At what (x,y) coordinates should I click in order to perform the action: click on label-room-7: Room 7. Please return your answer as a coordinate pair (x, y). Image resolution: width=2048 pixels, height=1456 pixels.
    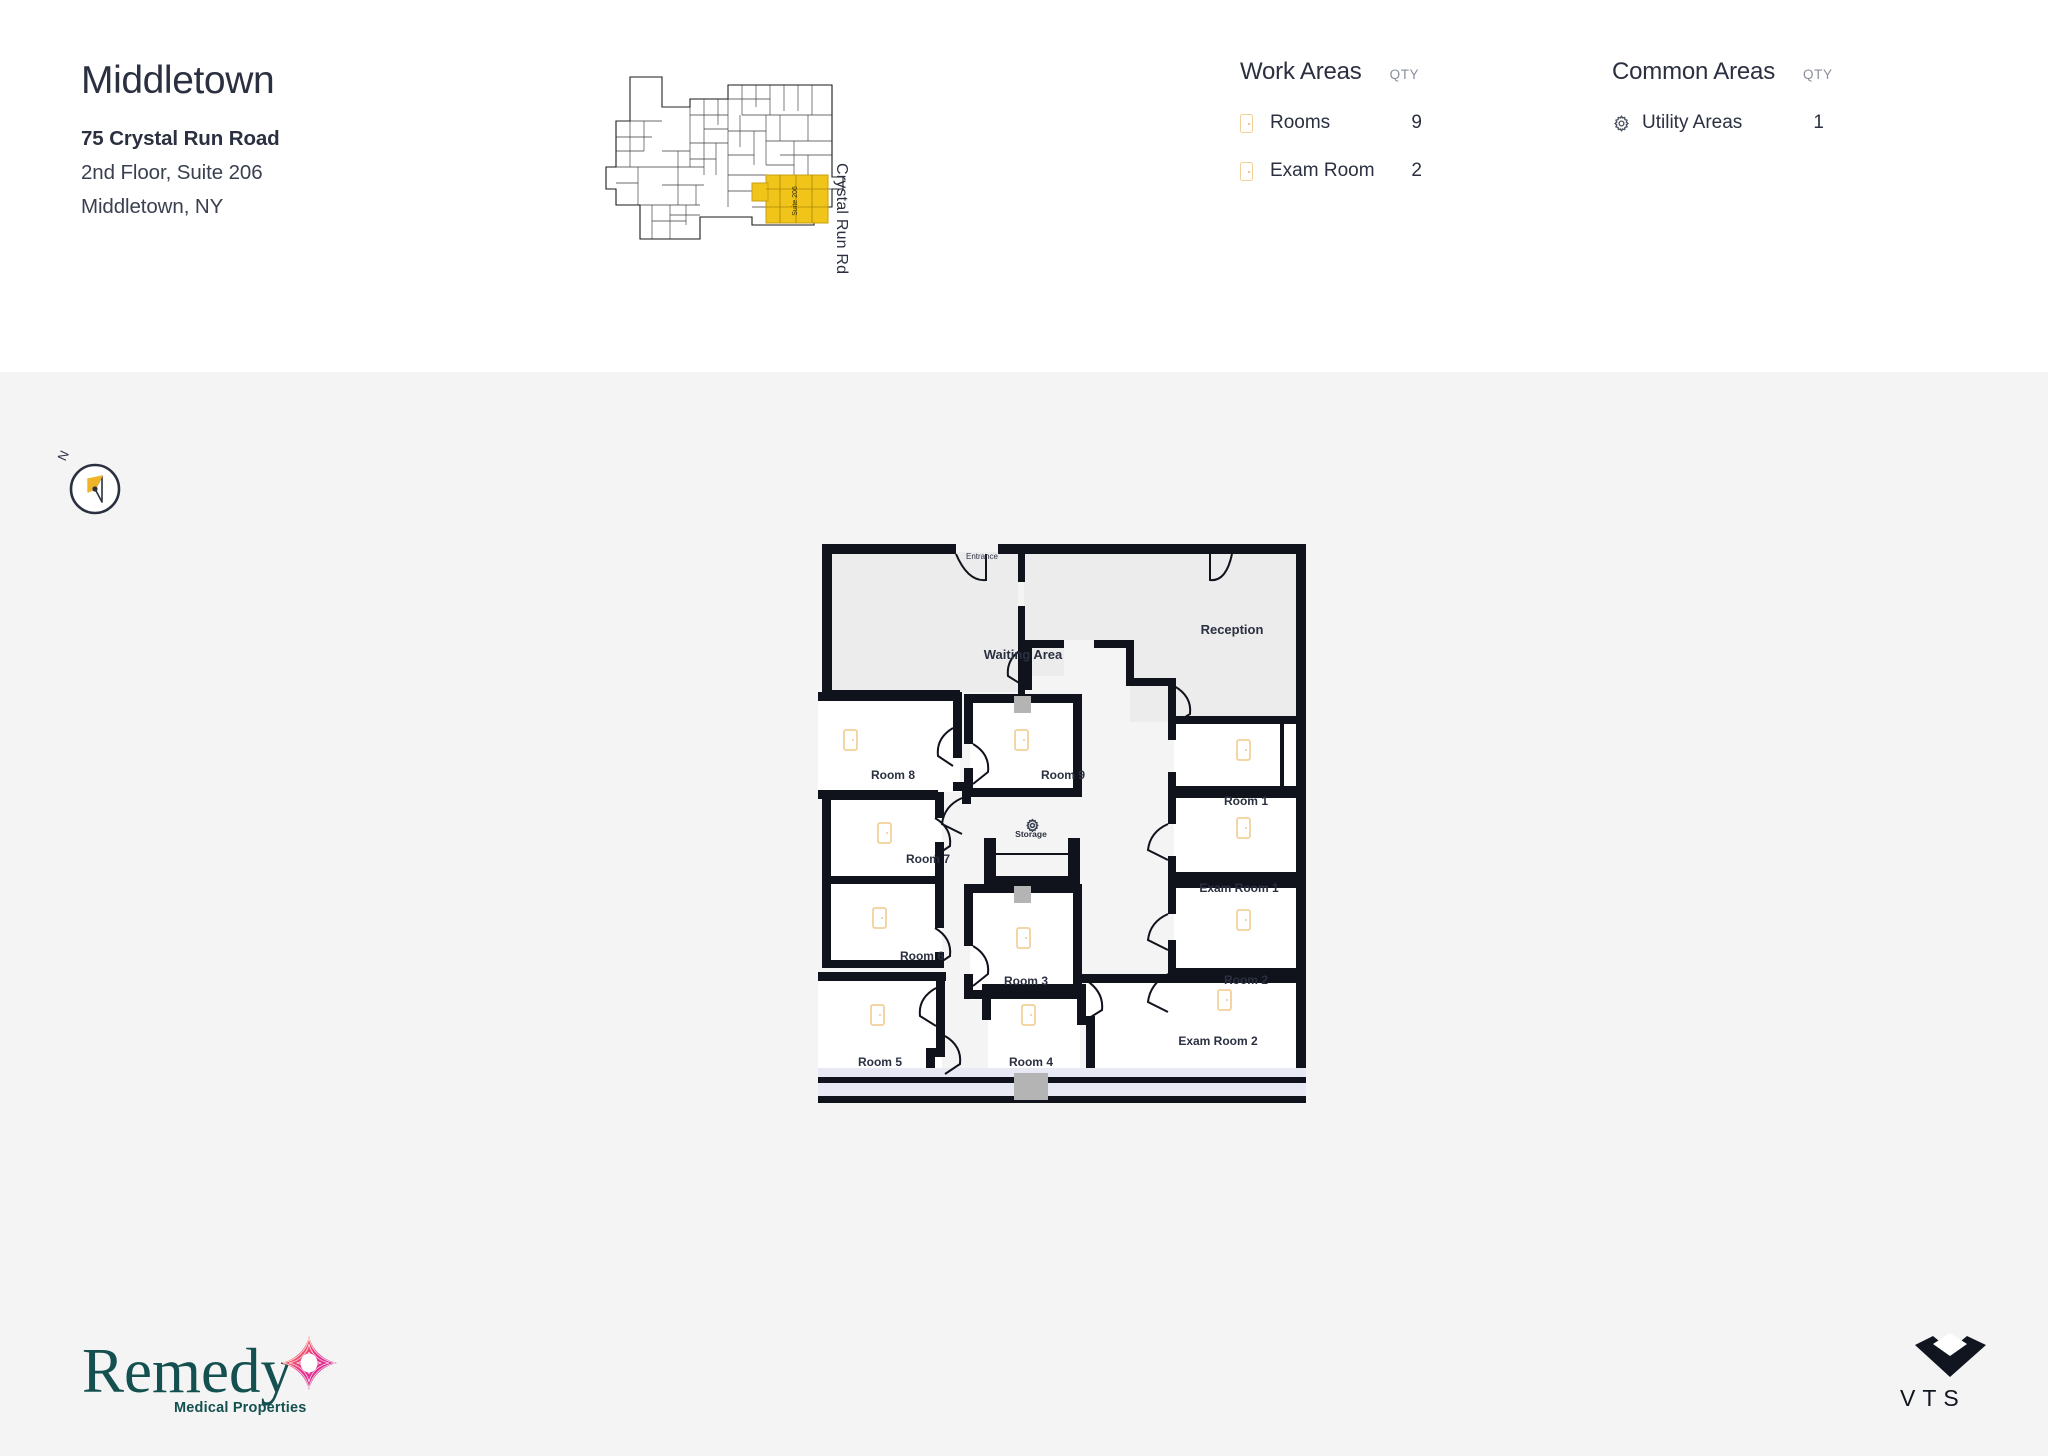
    Looking at the image, I should click on (928, 859).